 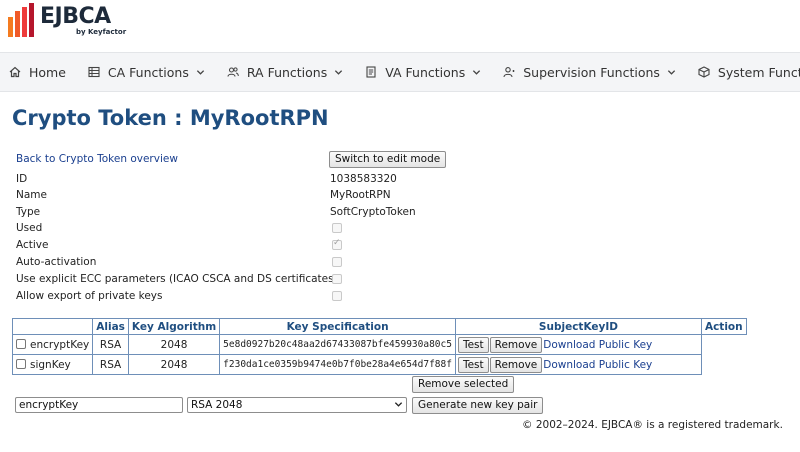 What do you see at coordinates (296, 180) in the screenshot?
I see `details-row-id: ID 1038583320` at bounding box center [296, 180].